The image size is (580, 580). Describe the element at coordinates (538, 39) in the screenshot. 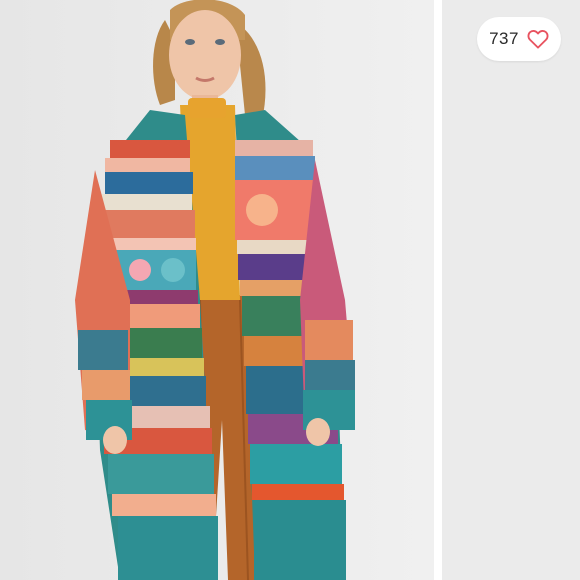

I see `heart-outline-icon` at that location.